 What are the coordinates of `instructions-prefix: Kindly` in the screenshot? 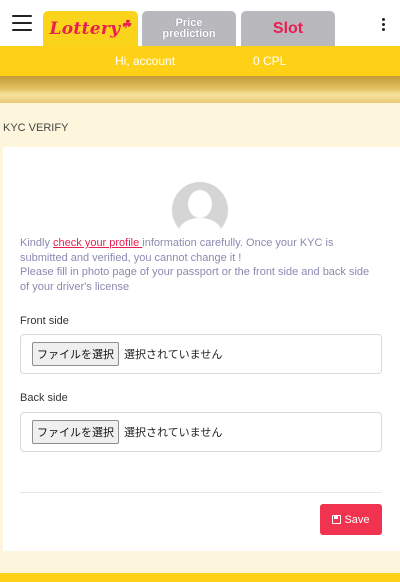 It's located at (37, 243).